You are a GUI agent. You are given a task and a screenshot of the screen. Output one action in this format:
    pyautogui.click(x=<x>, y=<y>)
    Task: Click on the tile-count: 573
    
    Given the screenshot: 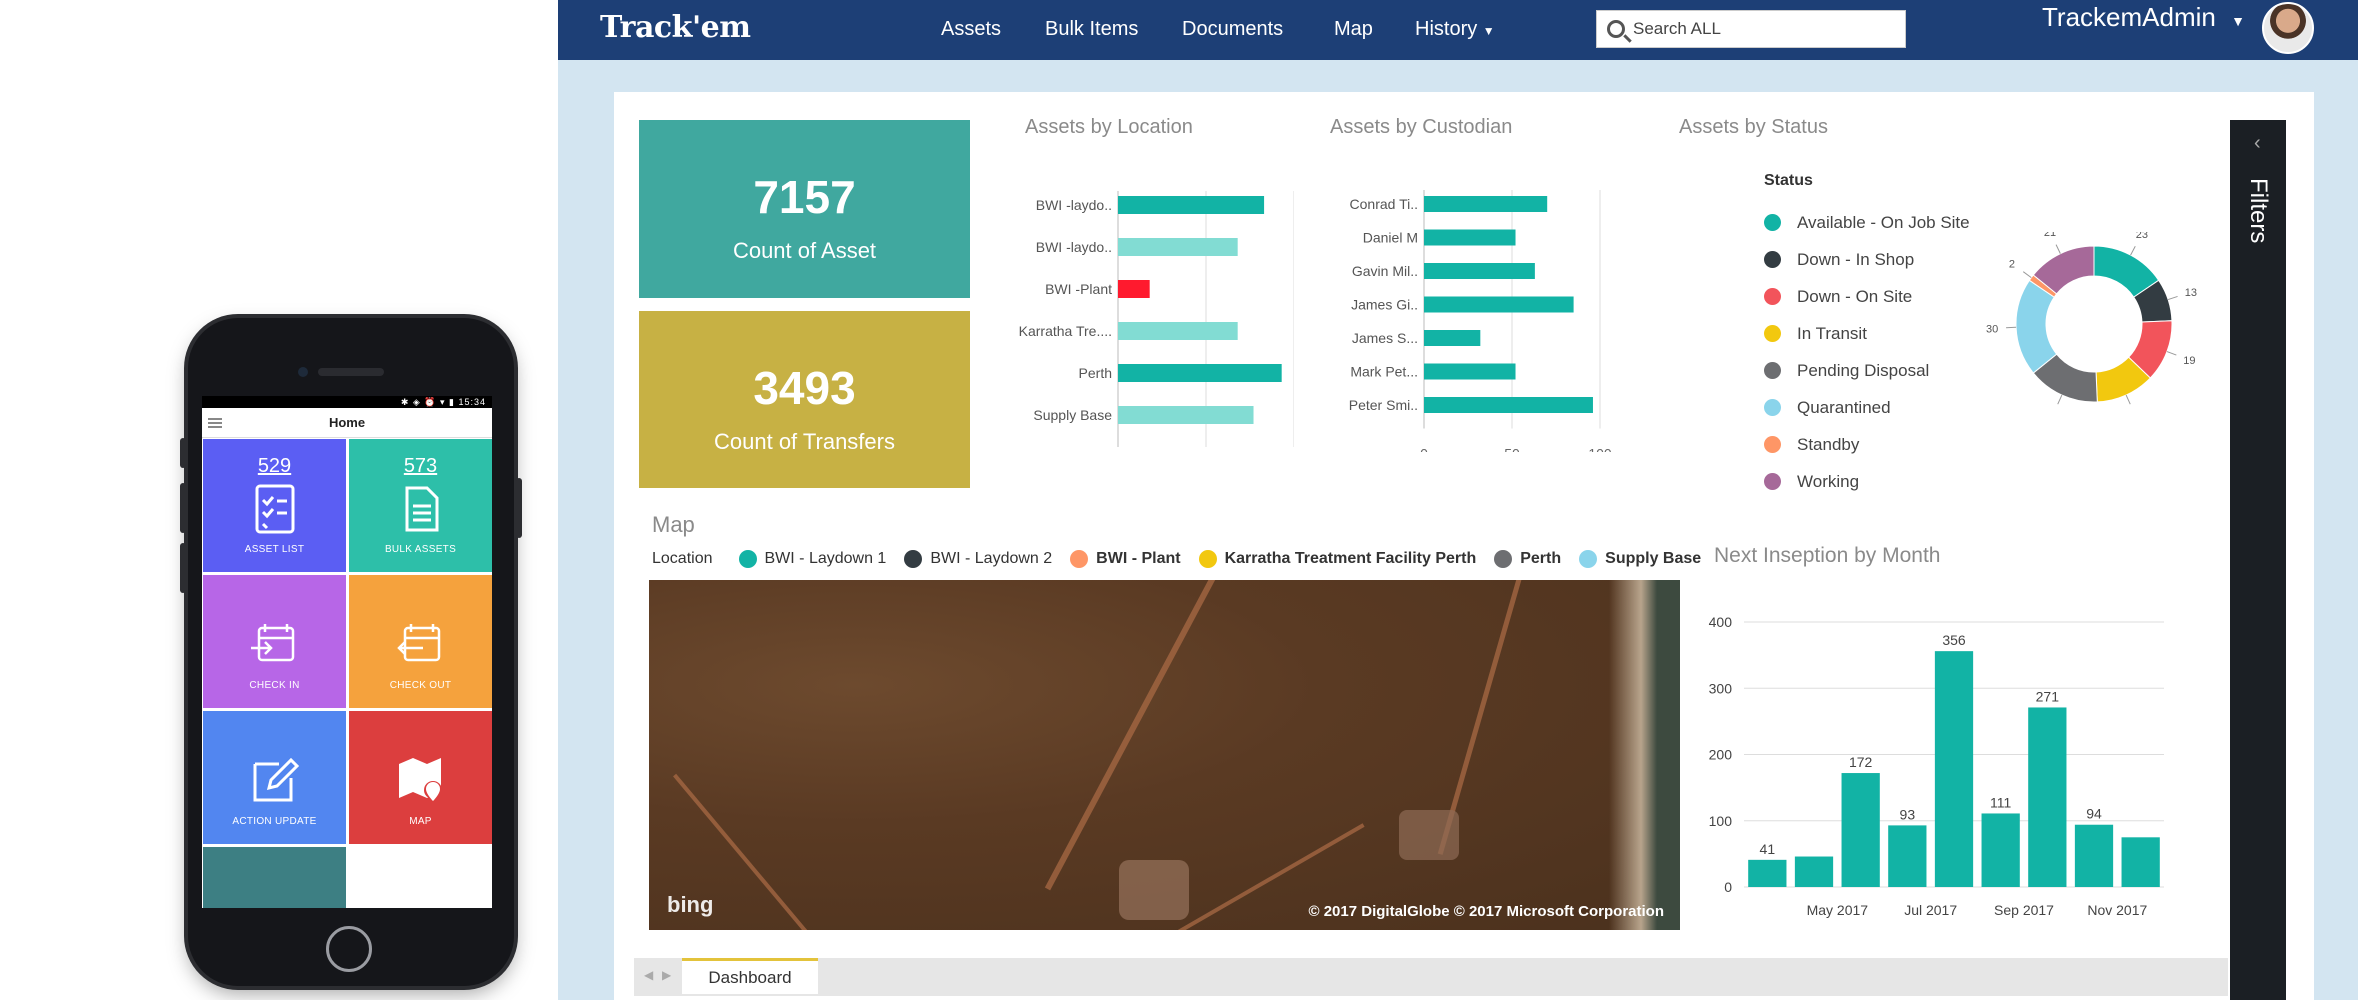 What is the action you would take?
    pyautogui.click(x=420, y=466)
    